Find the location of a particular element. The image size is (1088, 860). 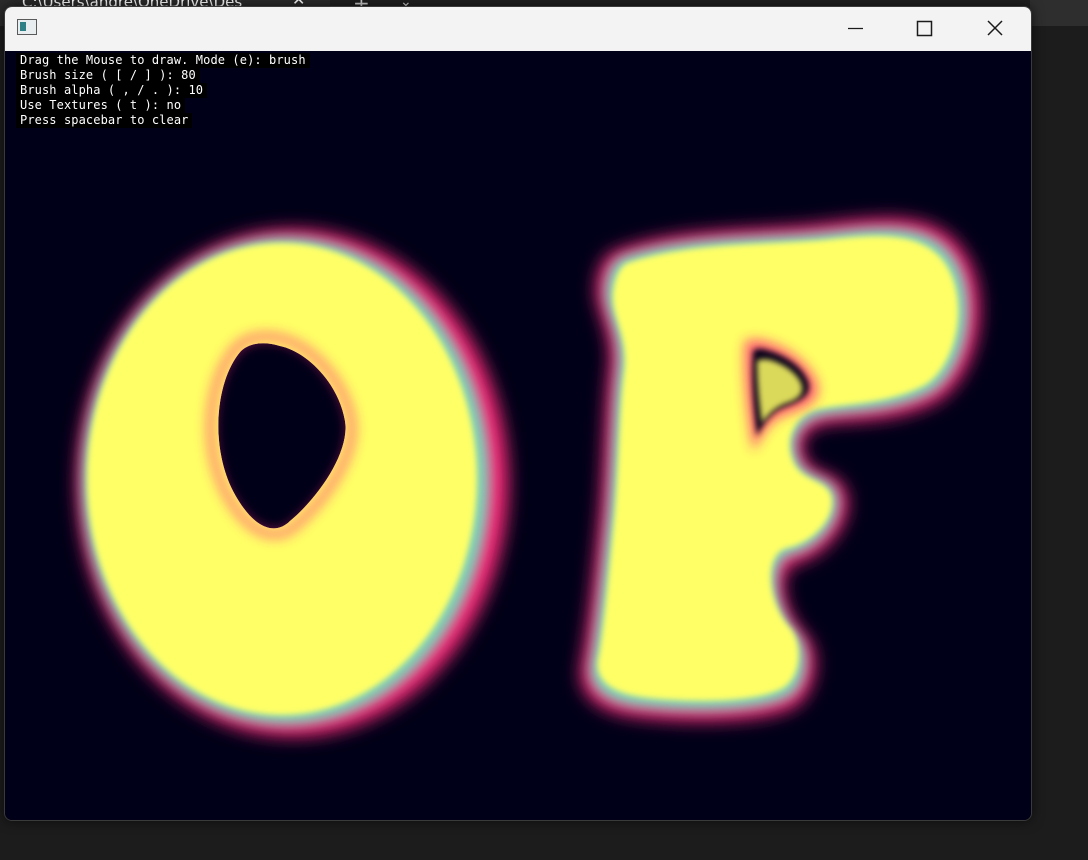

background-window-strip is located at coordinates (1059, 13).